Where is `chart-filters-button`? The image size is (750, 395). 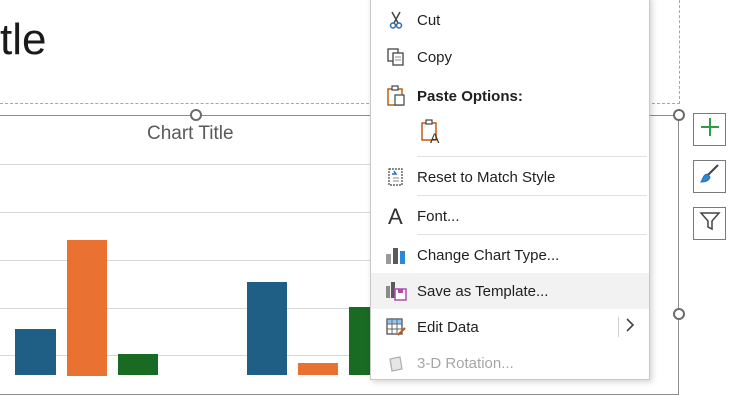
chart-filters-button is located at coordinates (709, 223).